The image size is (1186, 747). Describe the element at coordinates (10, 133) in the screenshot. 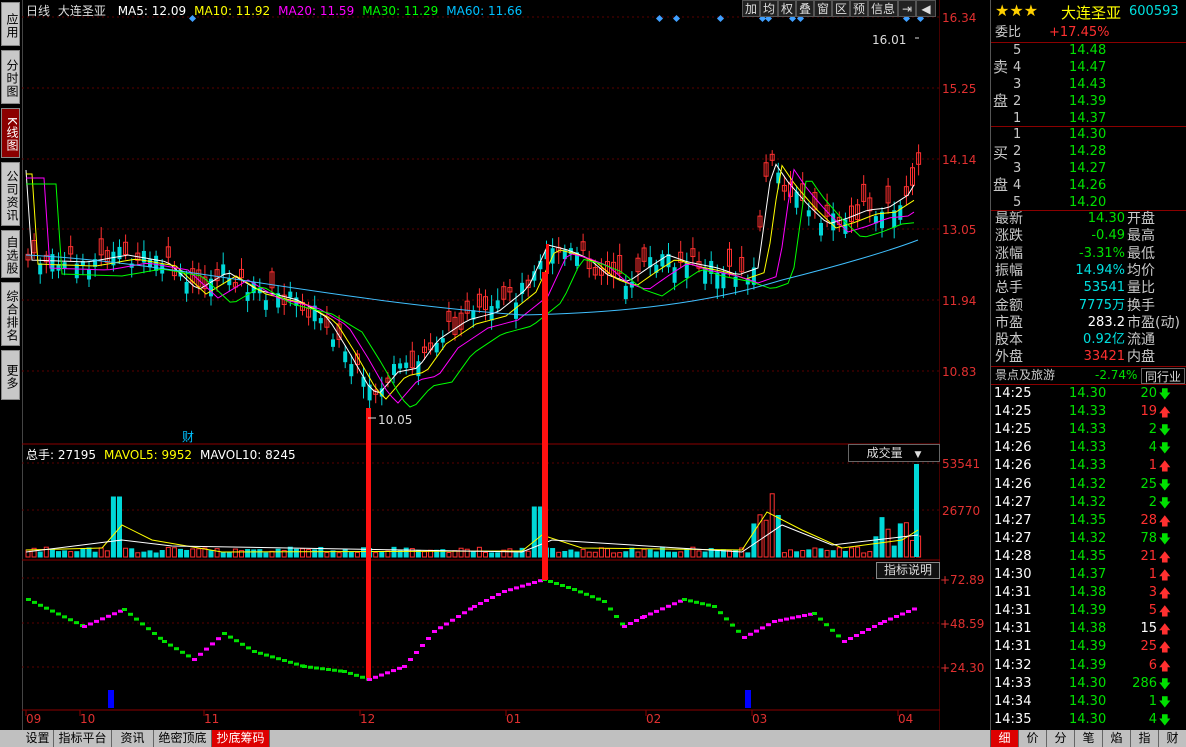

I see `left-tab-2: K线图` at that location.